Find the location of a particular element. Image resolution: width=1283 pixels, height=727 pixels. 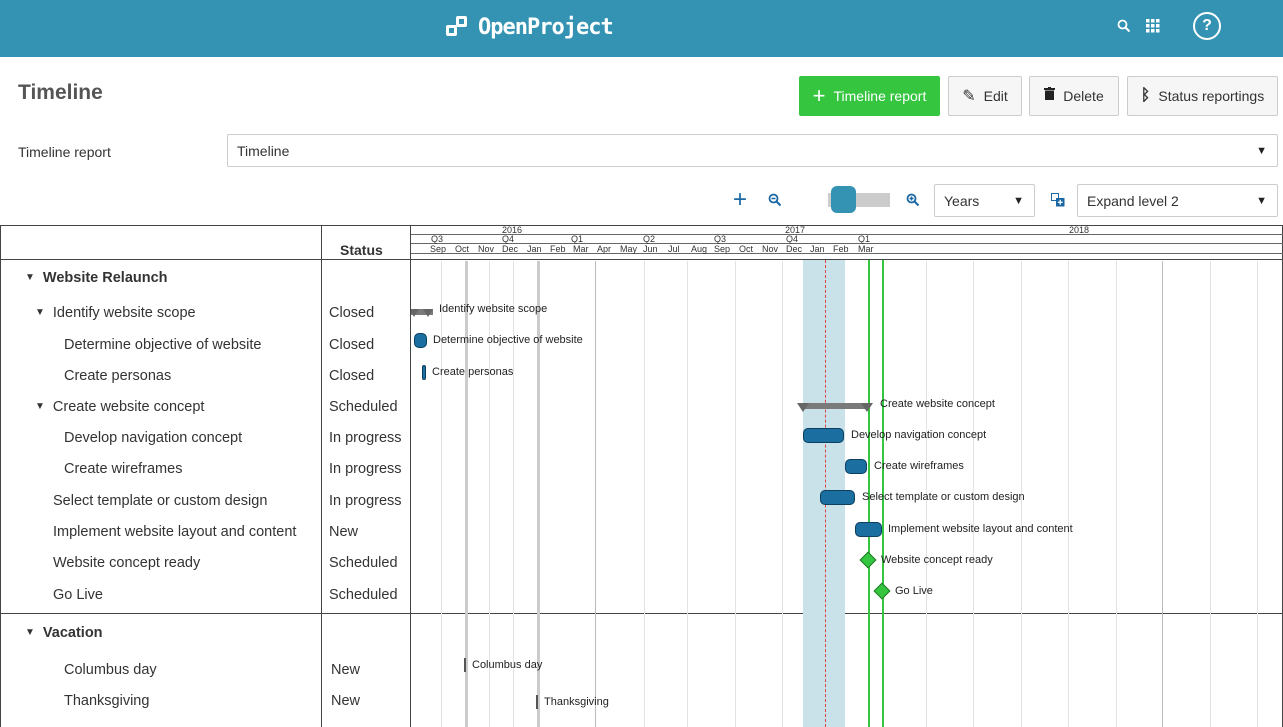

timeline-report-select: Timeline ▼ is located at coordinates (752, 150).